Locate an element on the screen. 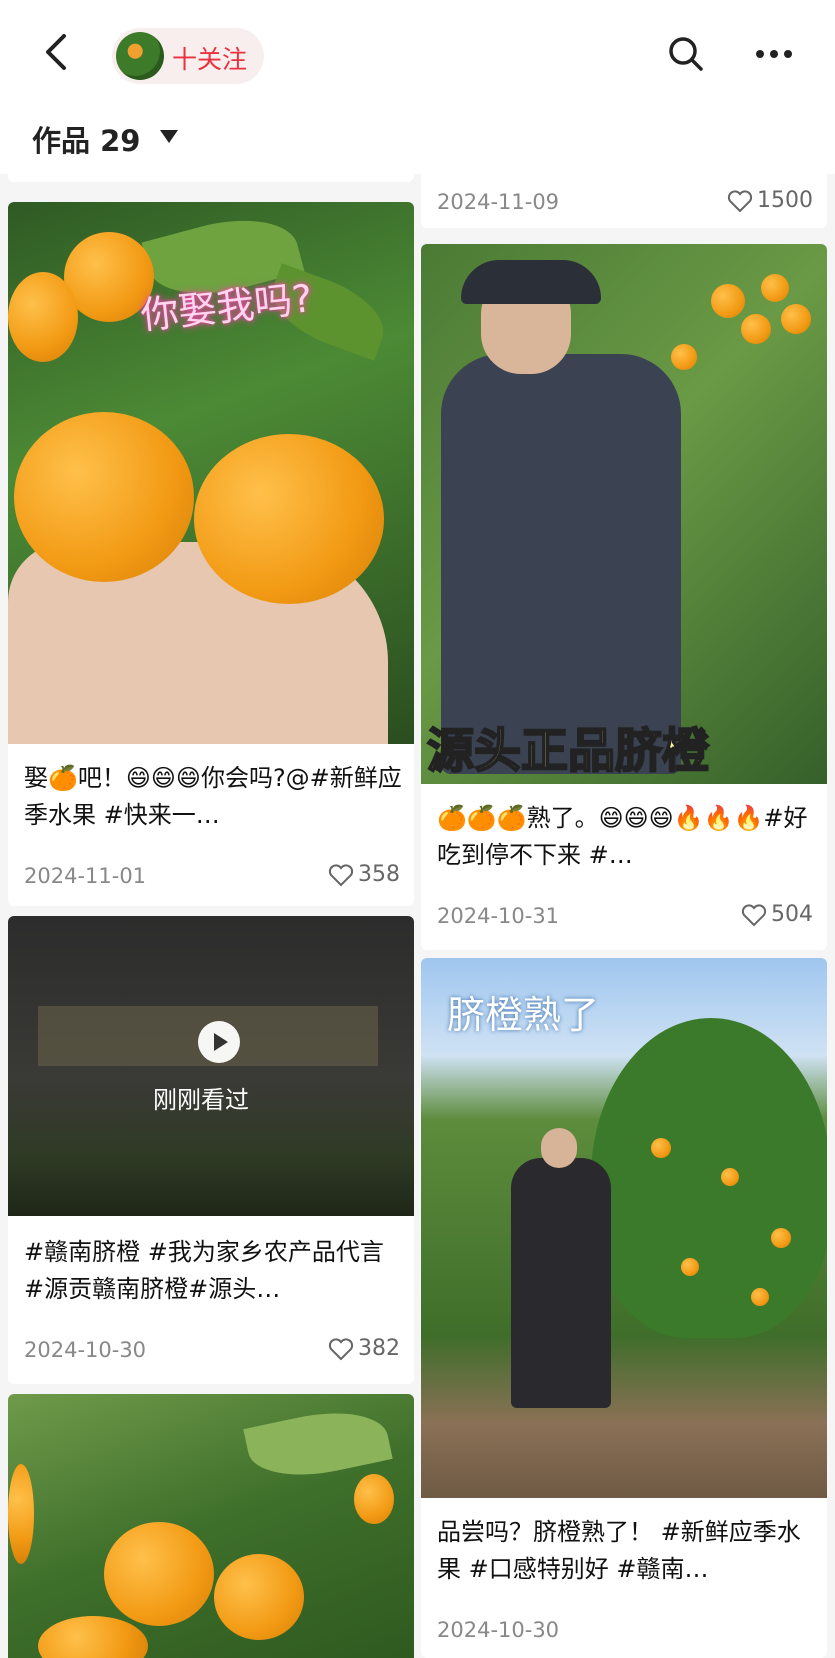  tree-shape is located at coordinates (709, 1178).